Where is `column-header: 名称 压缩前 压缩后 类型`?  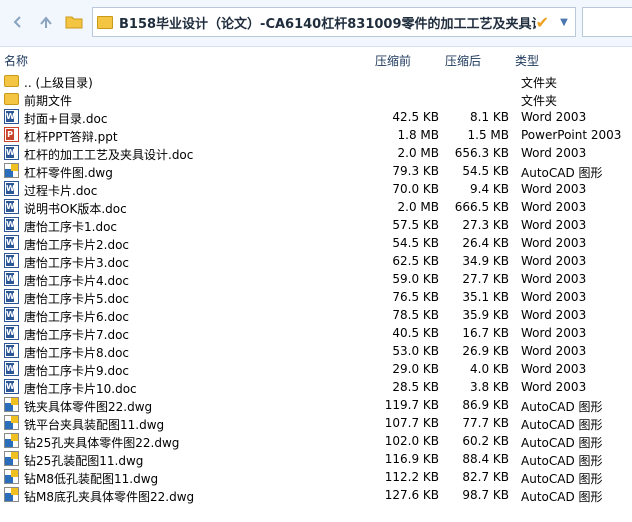 column-header: 名称 压缩前 压缩后 类型 is located at coordinates (316, 60).